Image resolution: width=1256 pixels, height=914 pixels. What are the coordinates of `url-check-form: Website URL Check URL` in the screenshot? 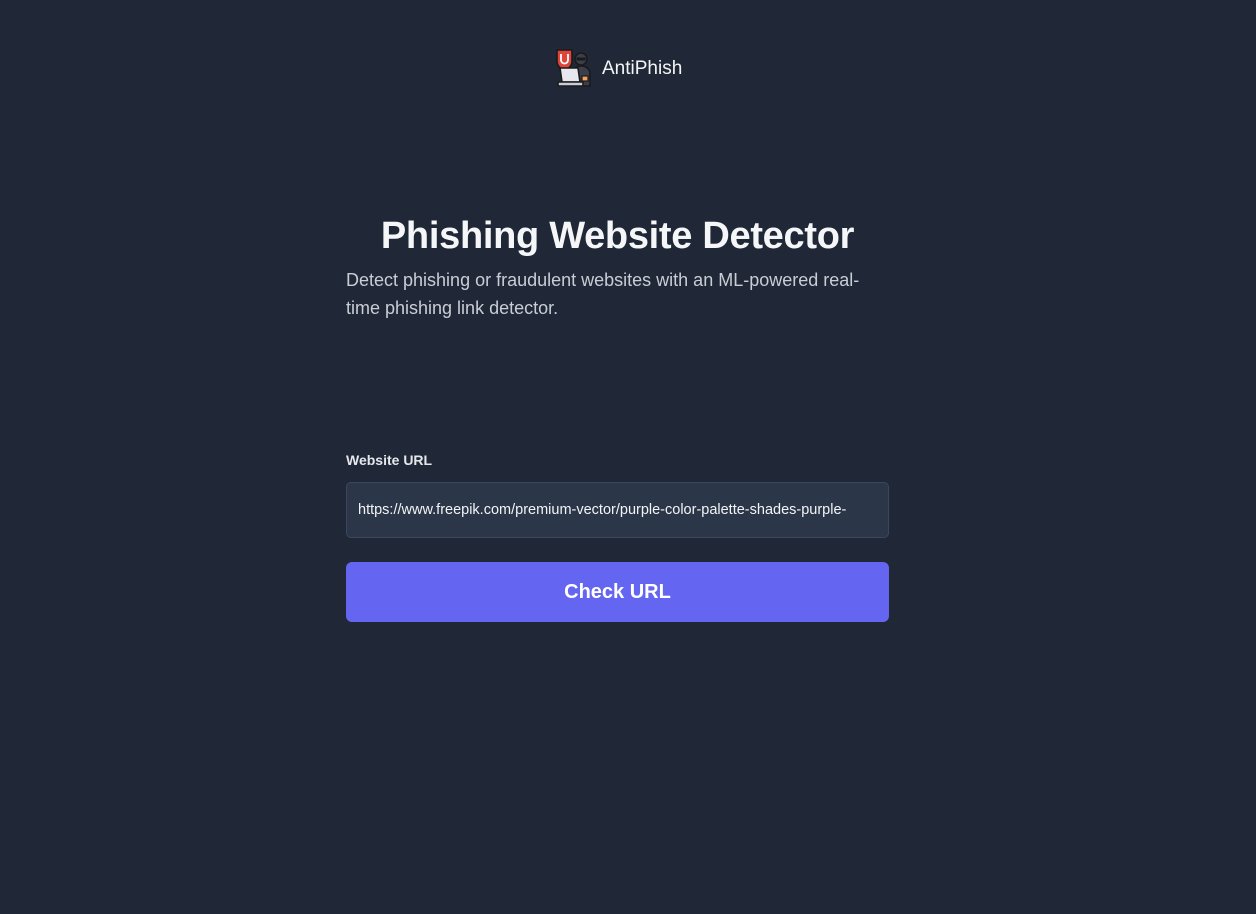 It's located at (617, 536).